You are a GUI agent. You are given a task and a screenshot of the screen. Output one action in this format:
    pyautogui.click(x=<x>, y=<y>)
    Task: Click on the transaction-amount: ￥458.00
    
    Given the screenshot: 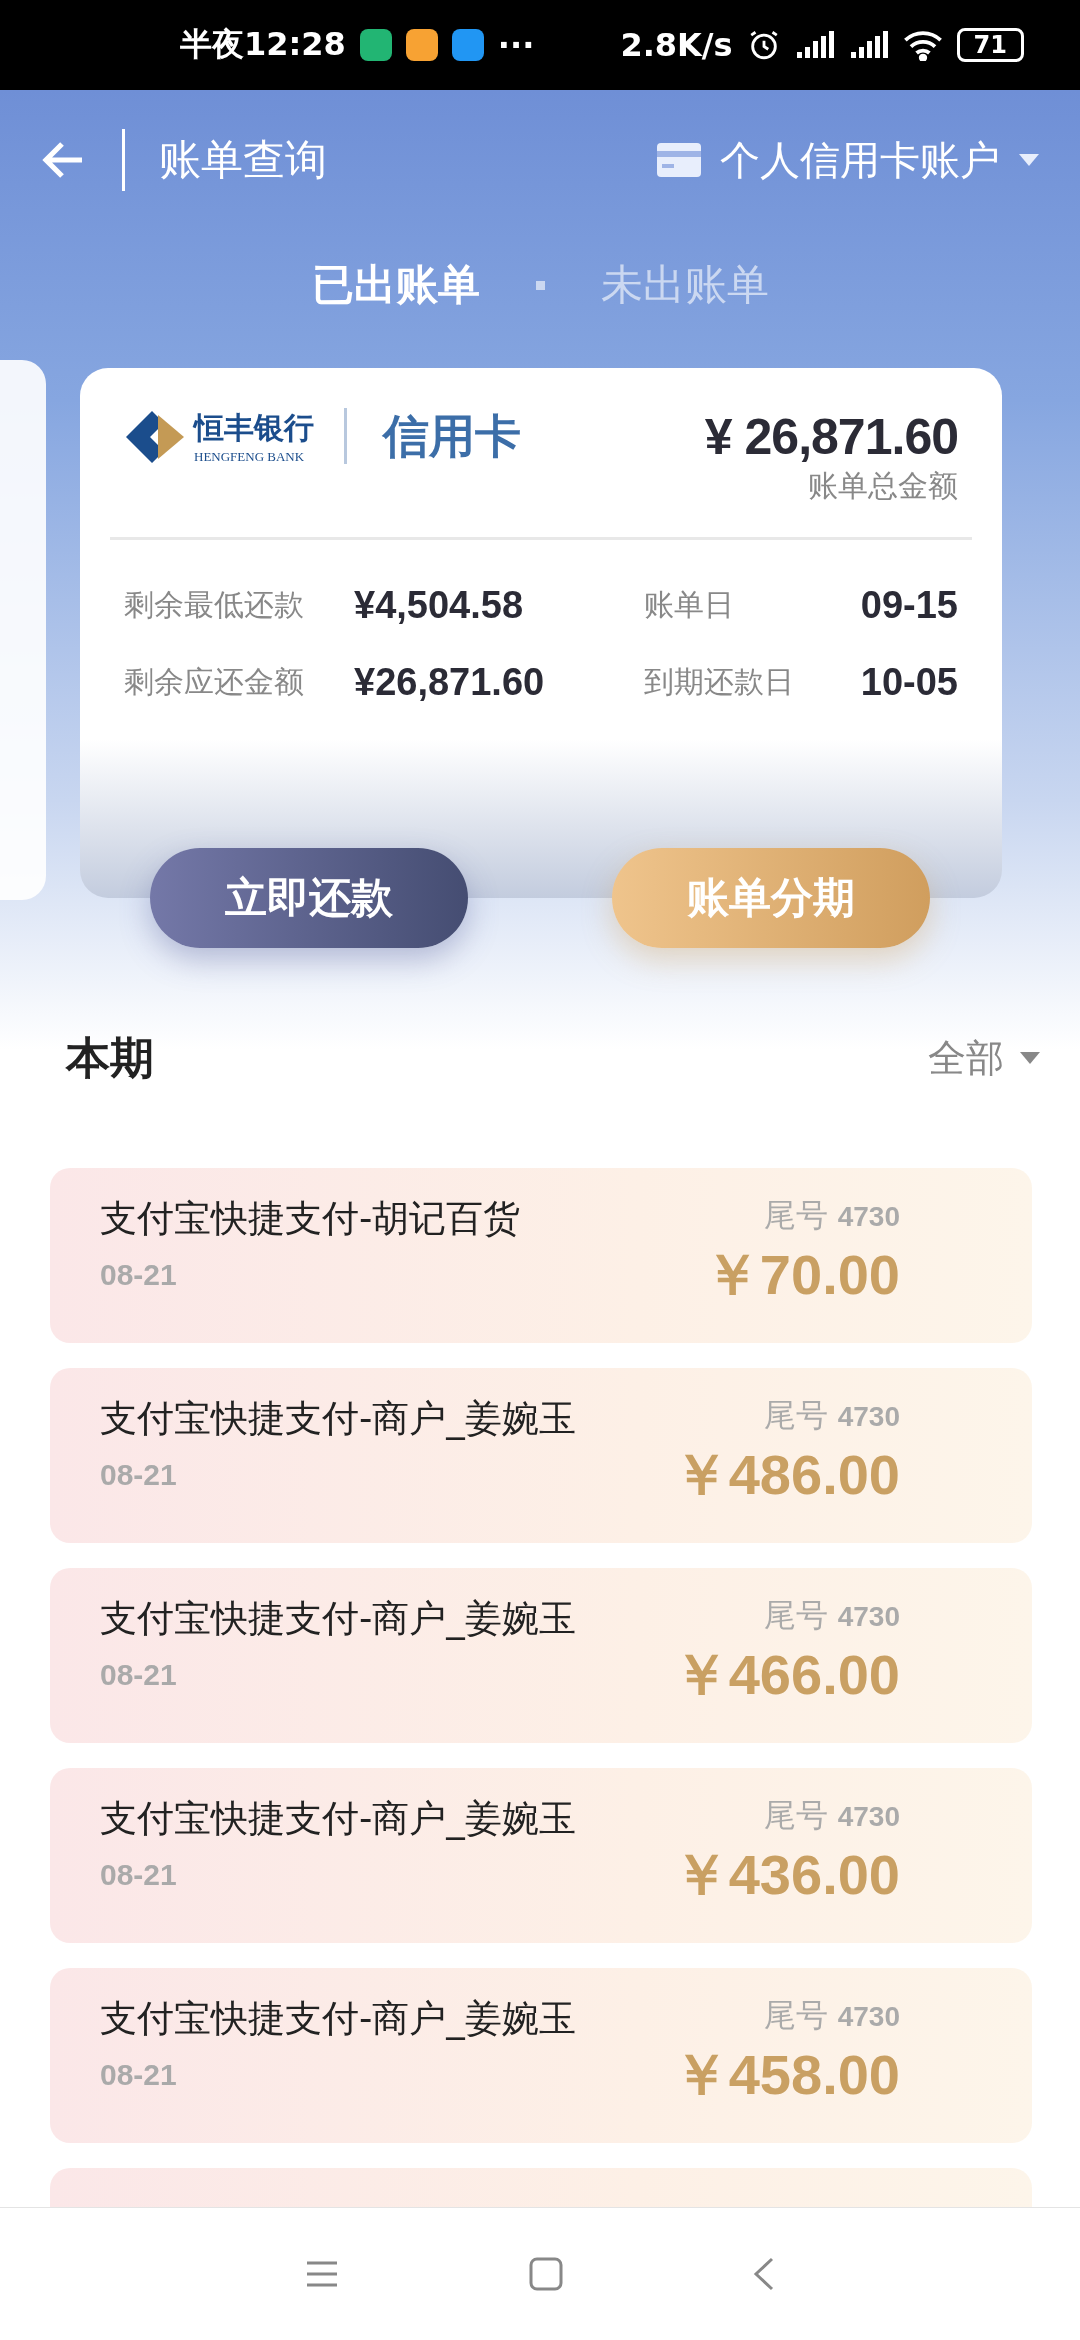 What is the action you would take?
    pyautogui.click(x=786, y=2075)
    